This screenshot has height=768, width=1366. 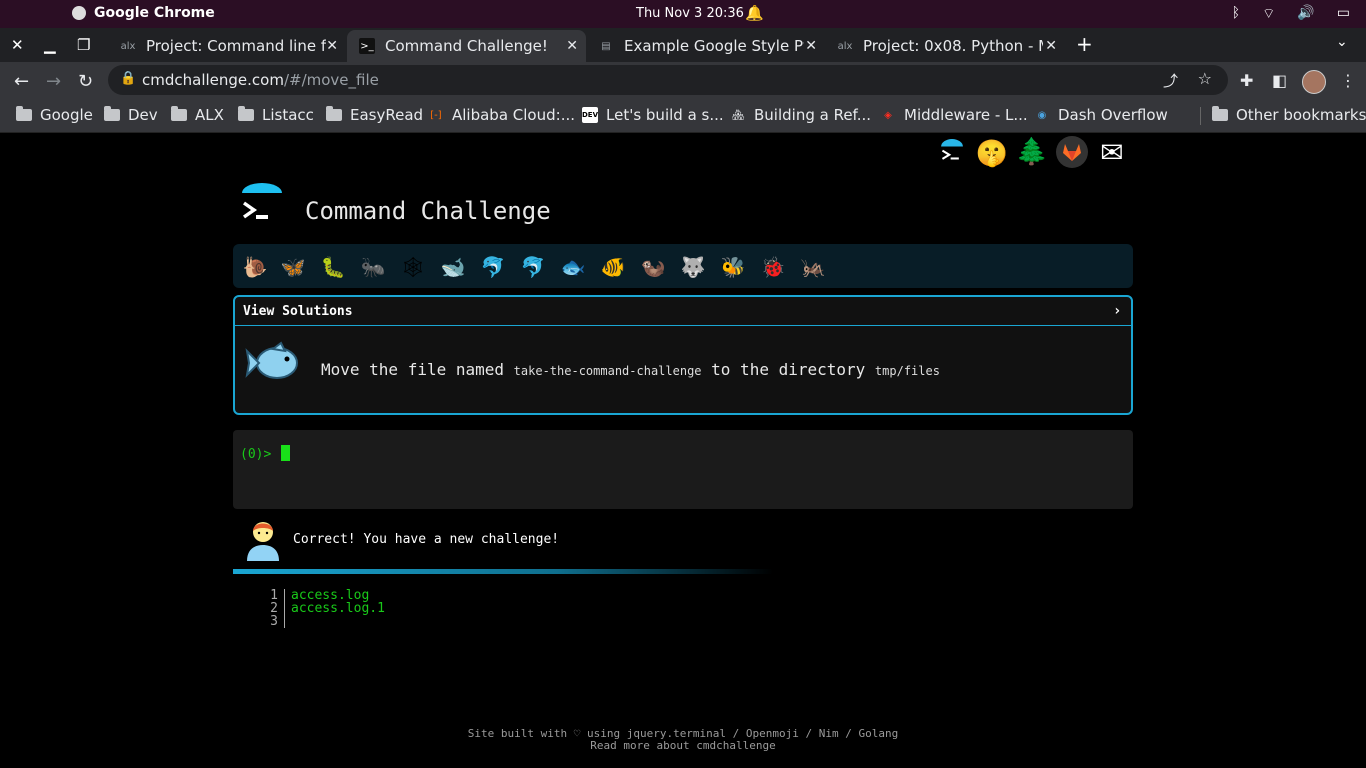 What do you see at coordinates (1289, 115) in the screenshot?
I see `bookmark-other-bookmarks: Other bookmarks` at bounding box center [1289, 115].